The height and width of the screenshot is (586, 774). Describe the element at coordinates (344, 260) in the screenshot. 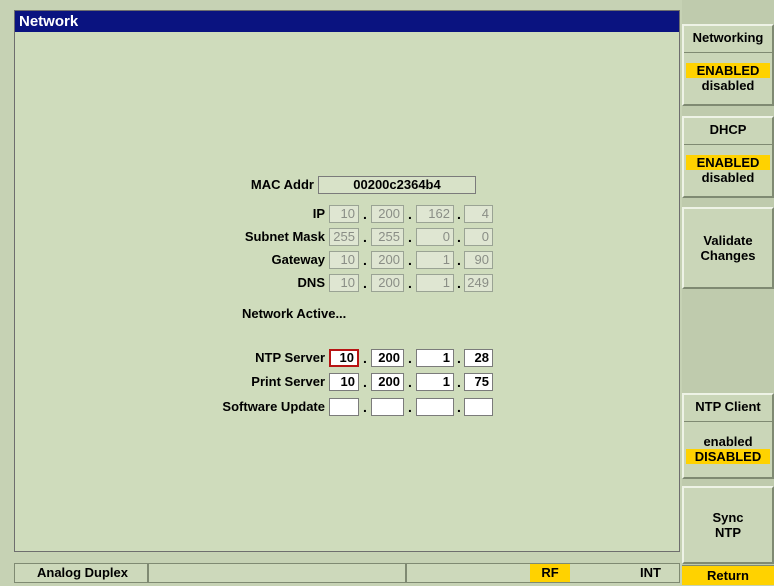

I see `gateway-octet-1: 10` at that location.